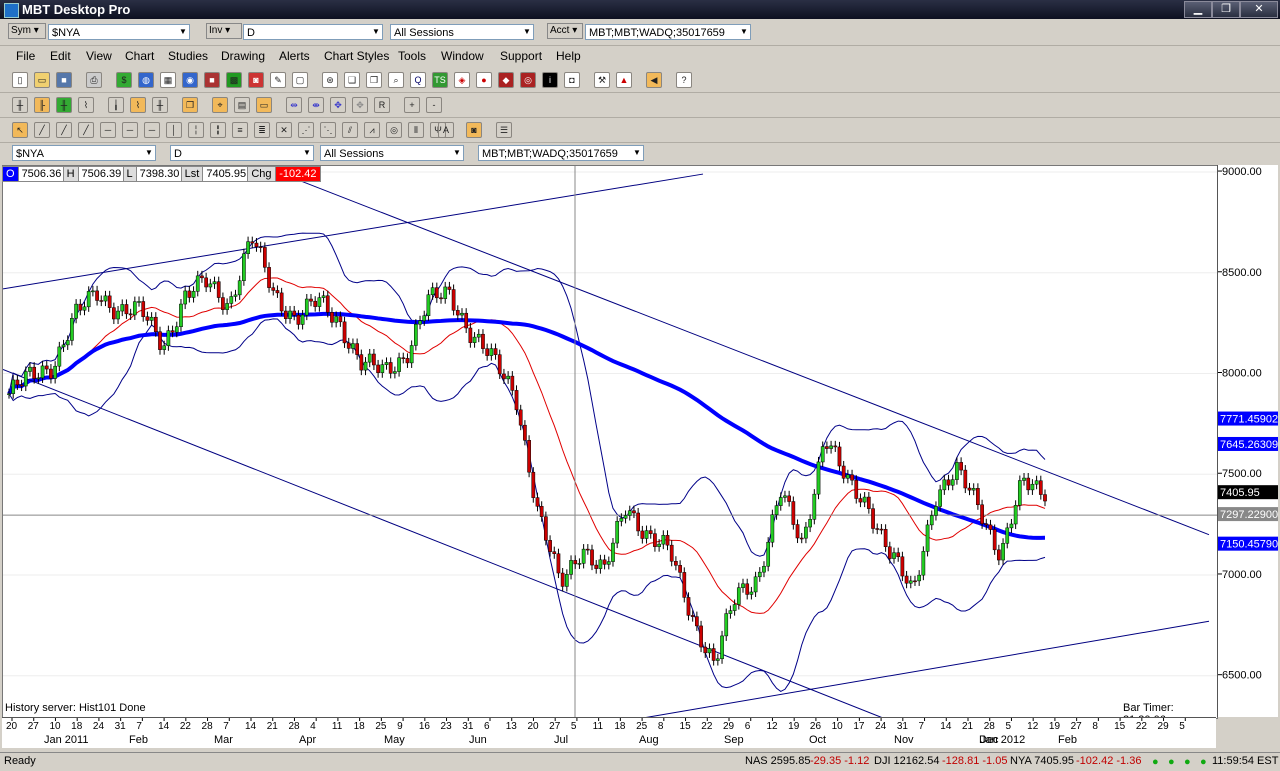  I want to click on green-candle-icon: ╫, so click(64, 105).